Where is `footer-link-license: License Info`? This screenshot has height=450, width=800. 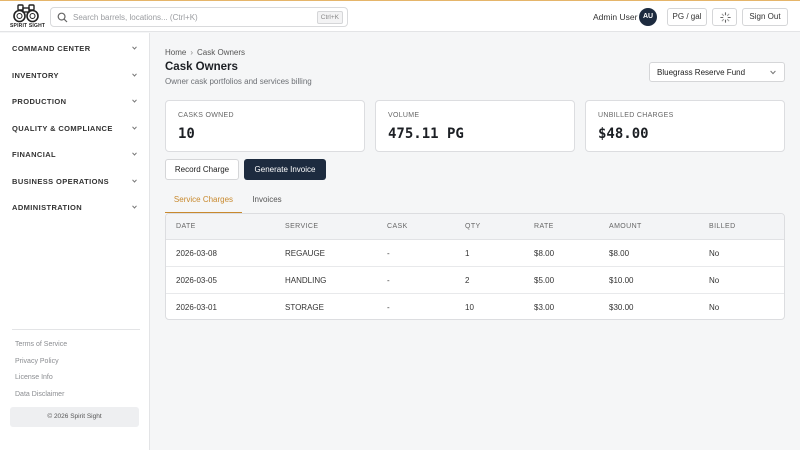
footer-link-license: License Info is located at coordinates (34, 377).